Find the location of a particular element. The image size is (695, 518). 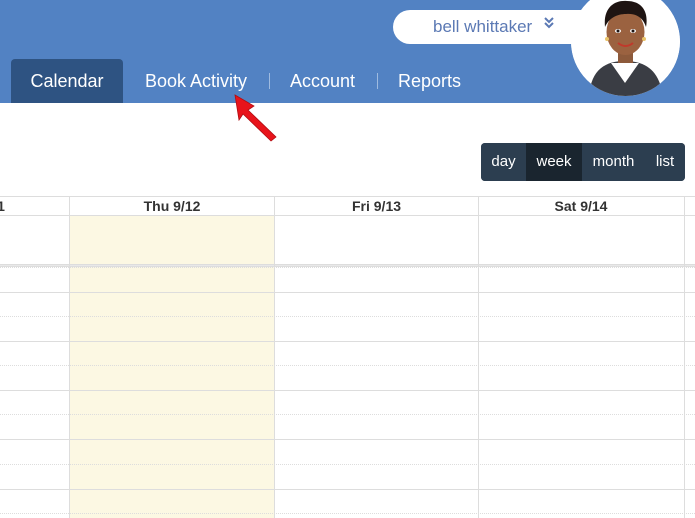

user-avatar is located at coordinates (625, 48).